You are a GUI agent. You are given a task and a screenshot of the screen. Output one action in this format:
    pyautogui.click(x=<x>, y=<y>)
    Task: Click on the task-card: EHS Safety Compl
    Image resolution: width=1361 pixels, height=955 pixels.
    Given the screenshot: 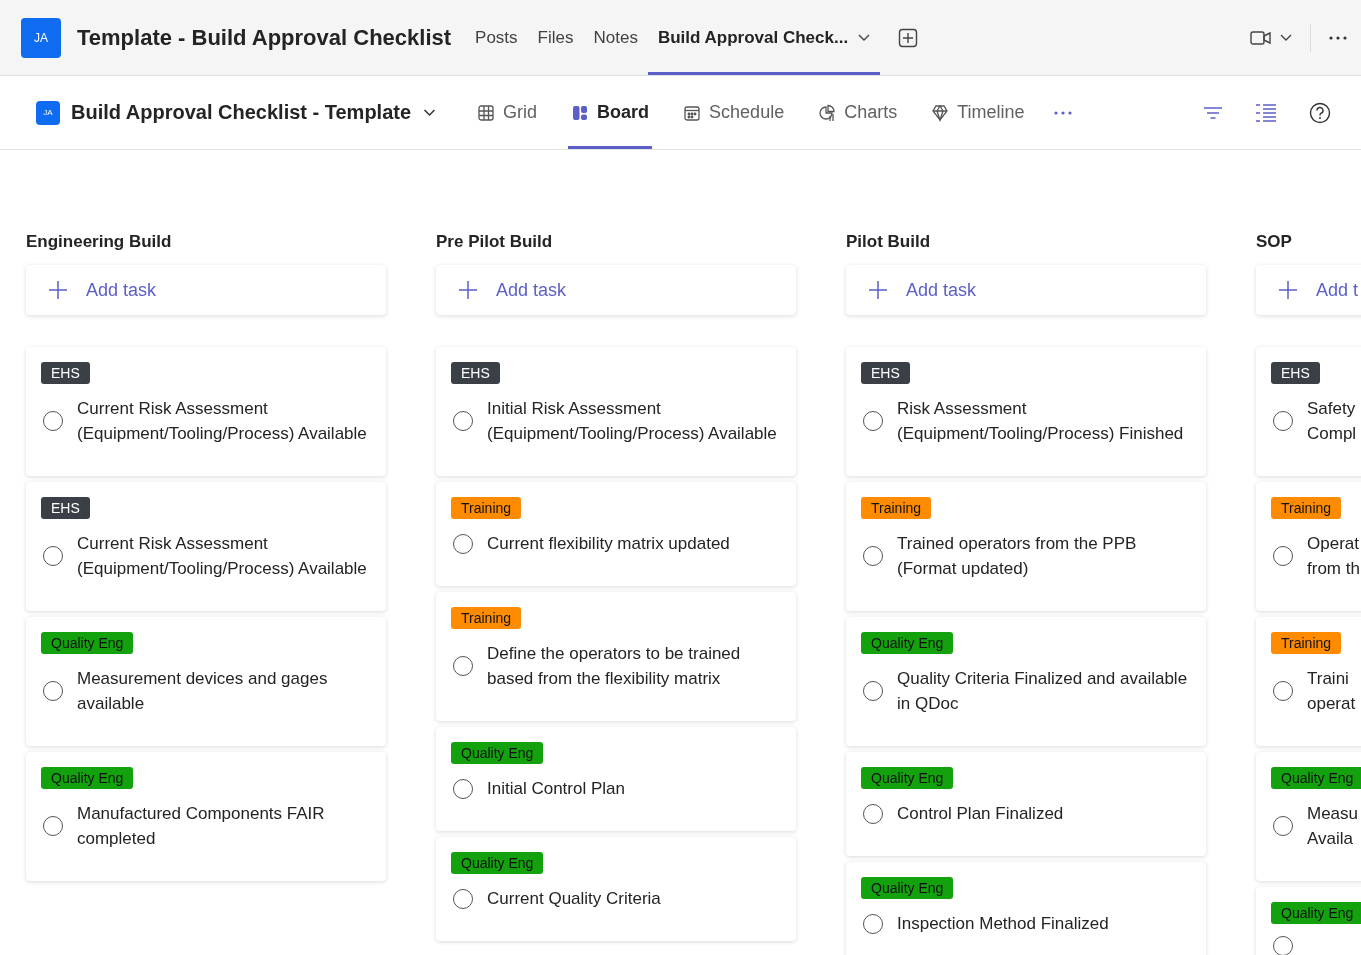 What is the action you would take?
    pyautogui.click(x=1308, y=411)
    